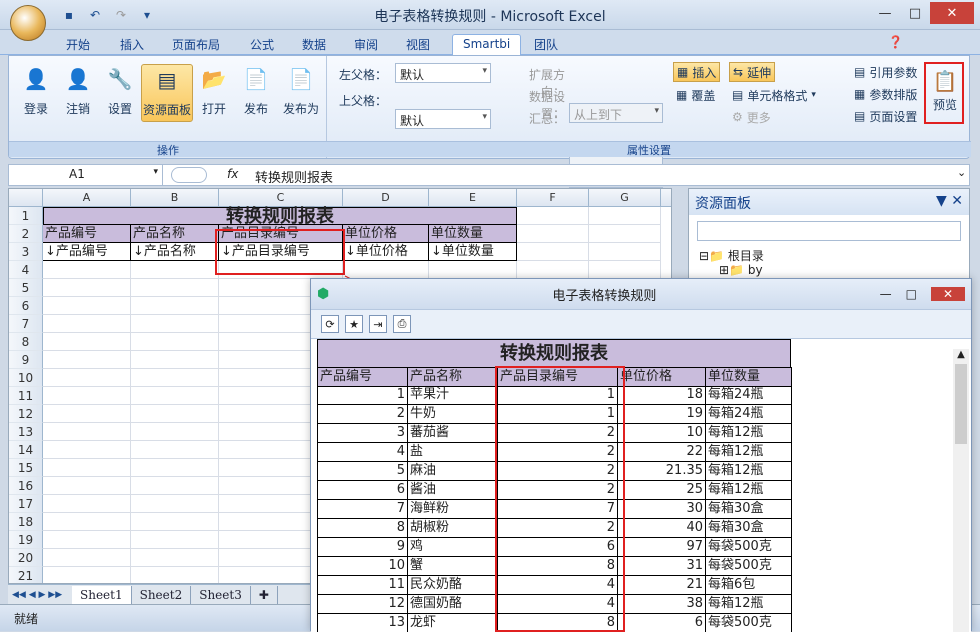 The width and height of the screenshot is (980, 632). Describe the element at coordinates (26, 414) in the screenshot. I see `row-header: 12` at that location.